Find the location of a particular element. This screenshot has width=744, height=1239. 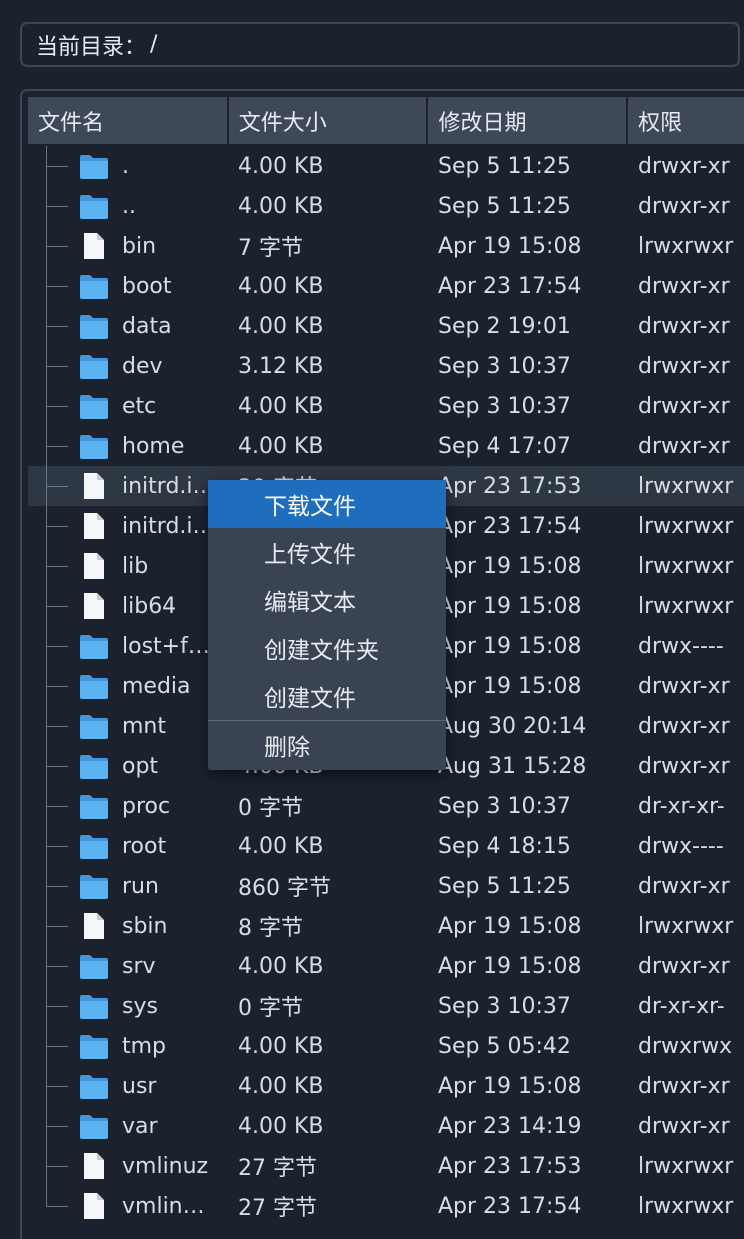

table-row: var 4.00 KB Apr 23 14:19 drwxr-xr is located at coordinates (386, 1126).